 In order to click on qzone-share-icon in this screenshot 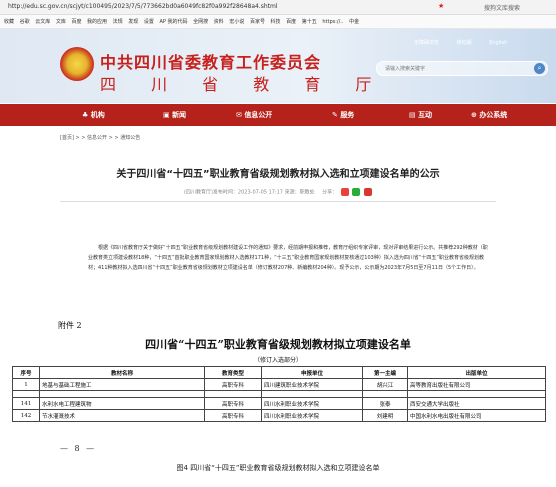, I will do `click(367, 192)`.